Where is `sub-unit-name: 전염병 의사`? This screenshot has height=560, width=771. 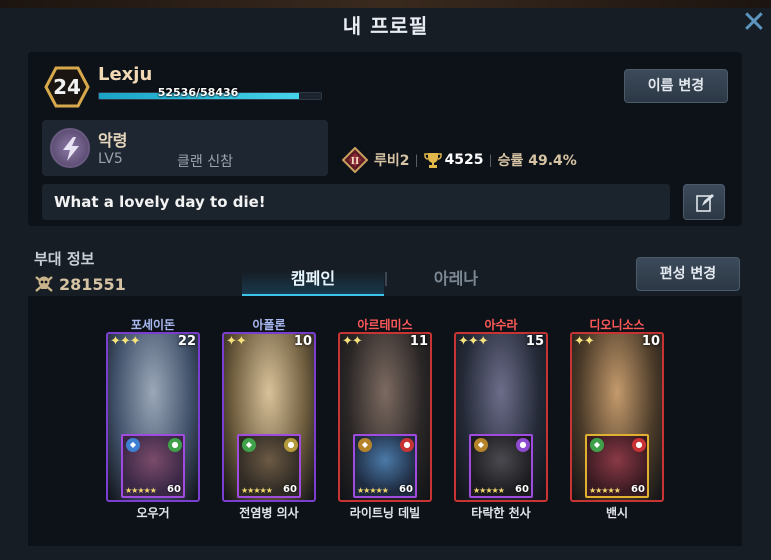
sub-unit-name: 전염병 의사 is located at coordinates (269, 513).